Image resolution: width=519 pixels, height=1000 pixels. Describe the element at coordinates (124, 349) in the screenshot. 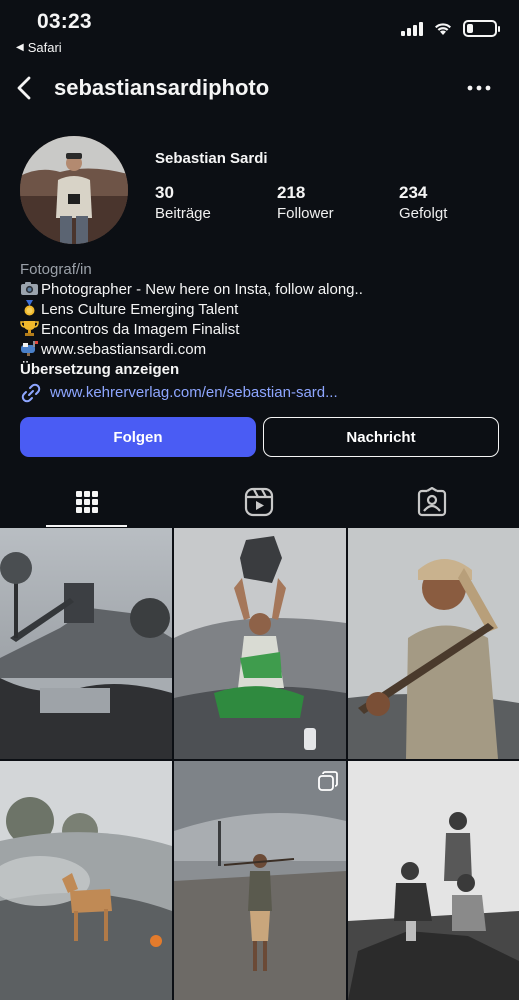

I see `bio-line-text: www.sebastiansardi.com` at that location.